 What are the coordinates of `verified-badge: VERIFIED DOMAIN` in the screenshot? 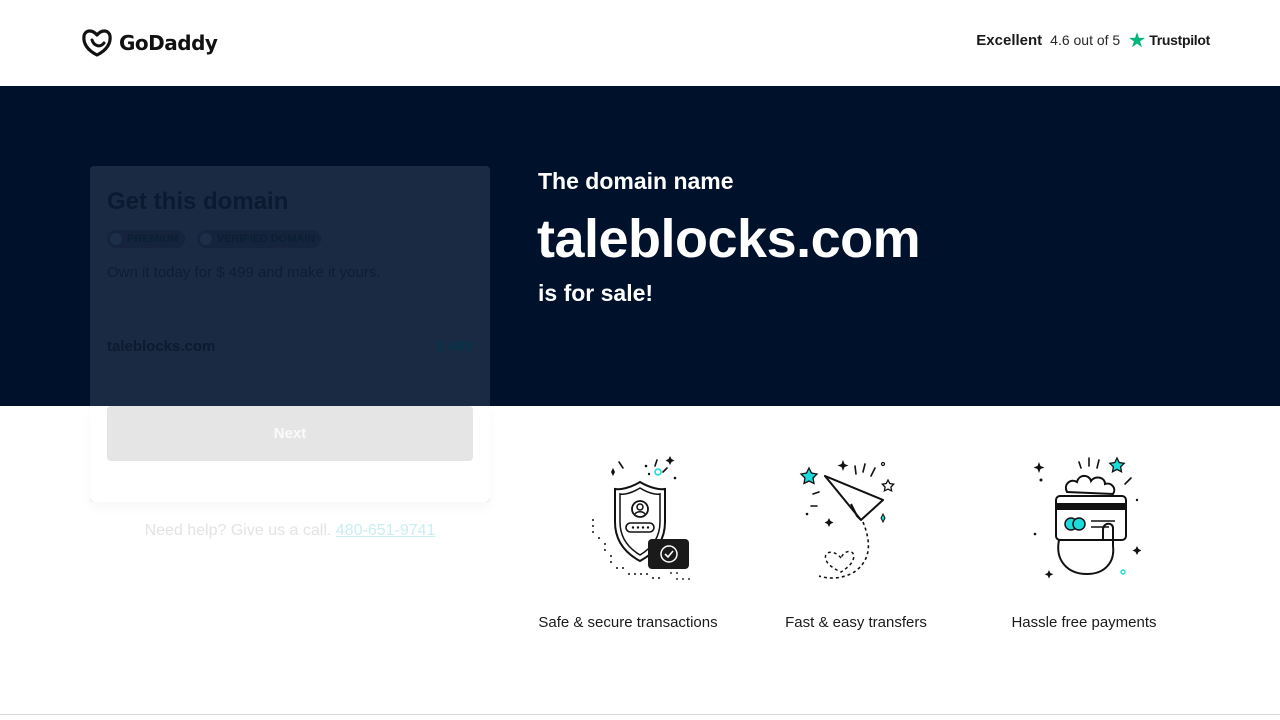 It's located at (259, 239).